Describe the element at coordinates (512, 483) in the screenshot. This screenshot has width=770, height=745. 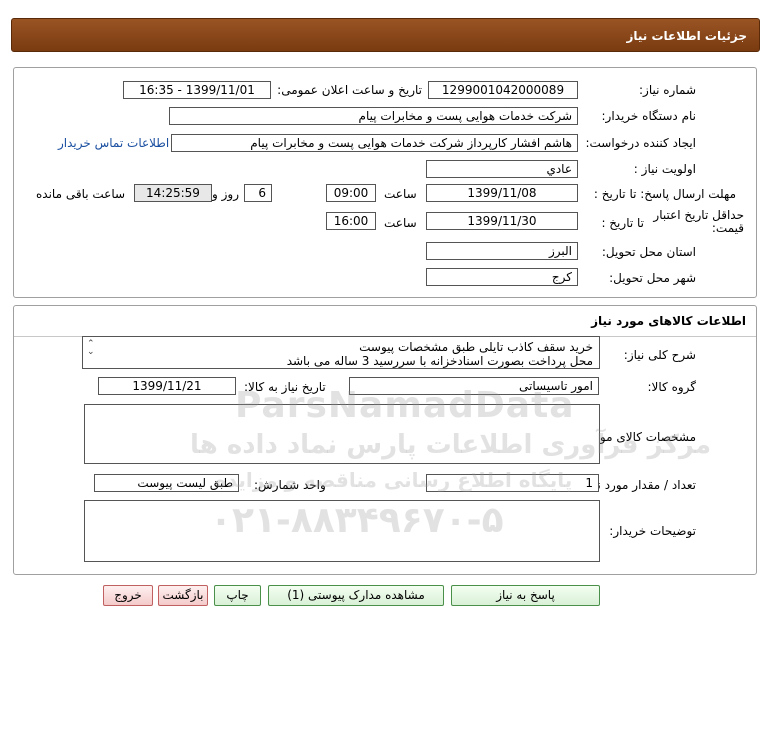
I see `qty-field: 1` at that location.